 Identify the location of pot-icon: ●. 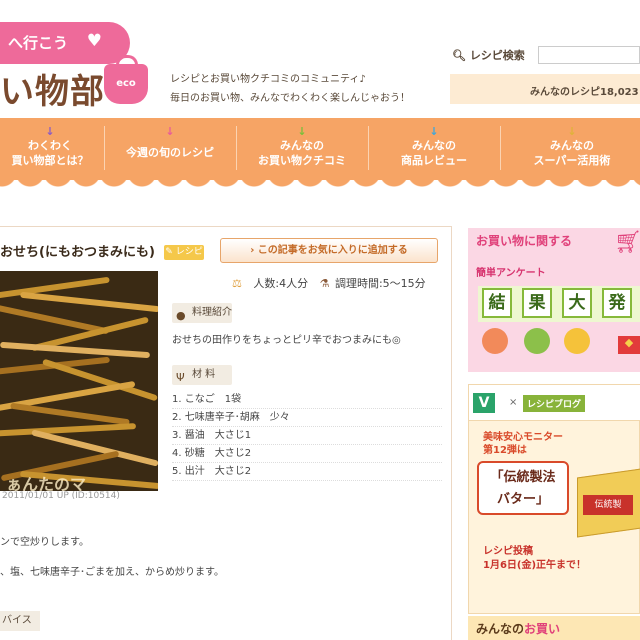
(181, 315).